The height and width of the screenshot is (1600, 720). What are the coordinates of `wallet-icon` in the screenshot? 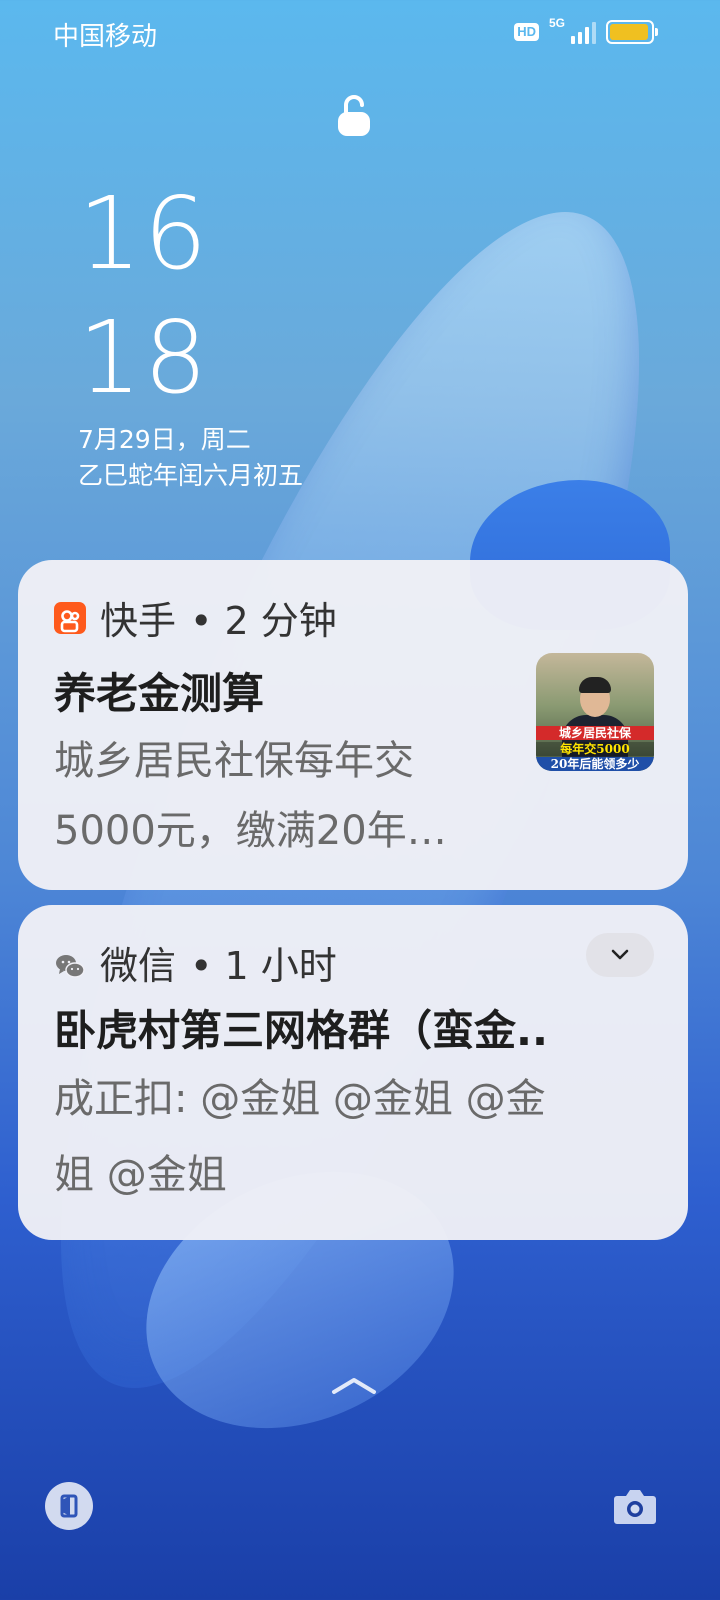 It's located at (69, 1506).